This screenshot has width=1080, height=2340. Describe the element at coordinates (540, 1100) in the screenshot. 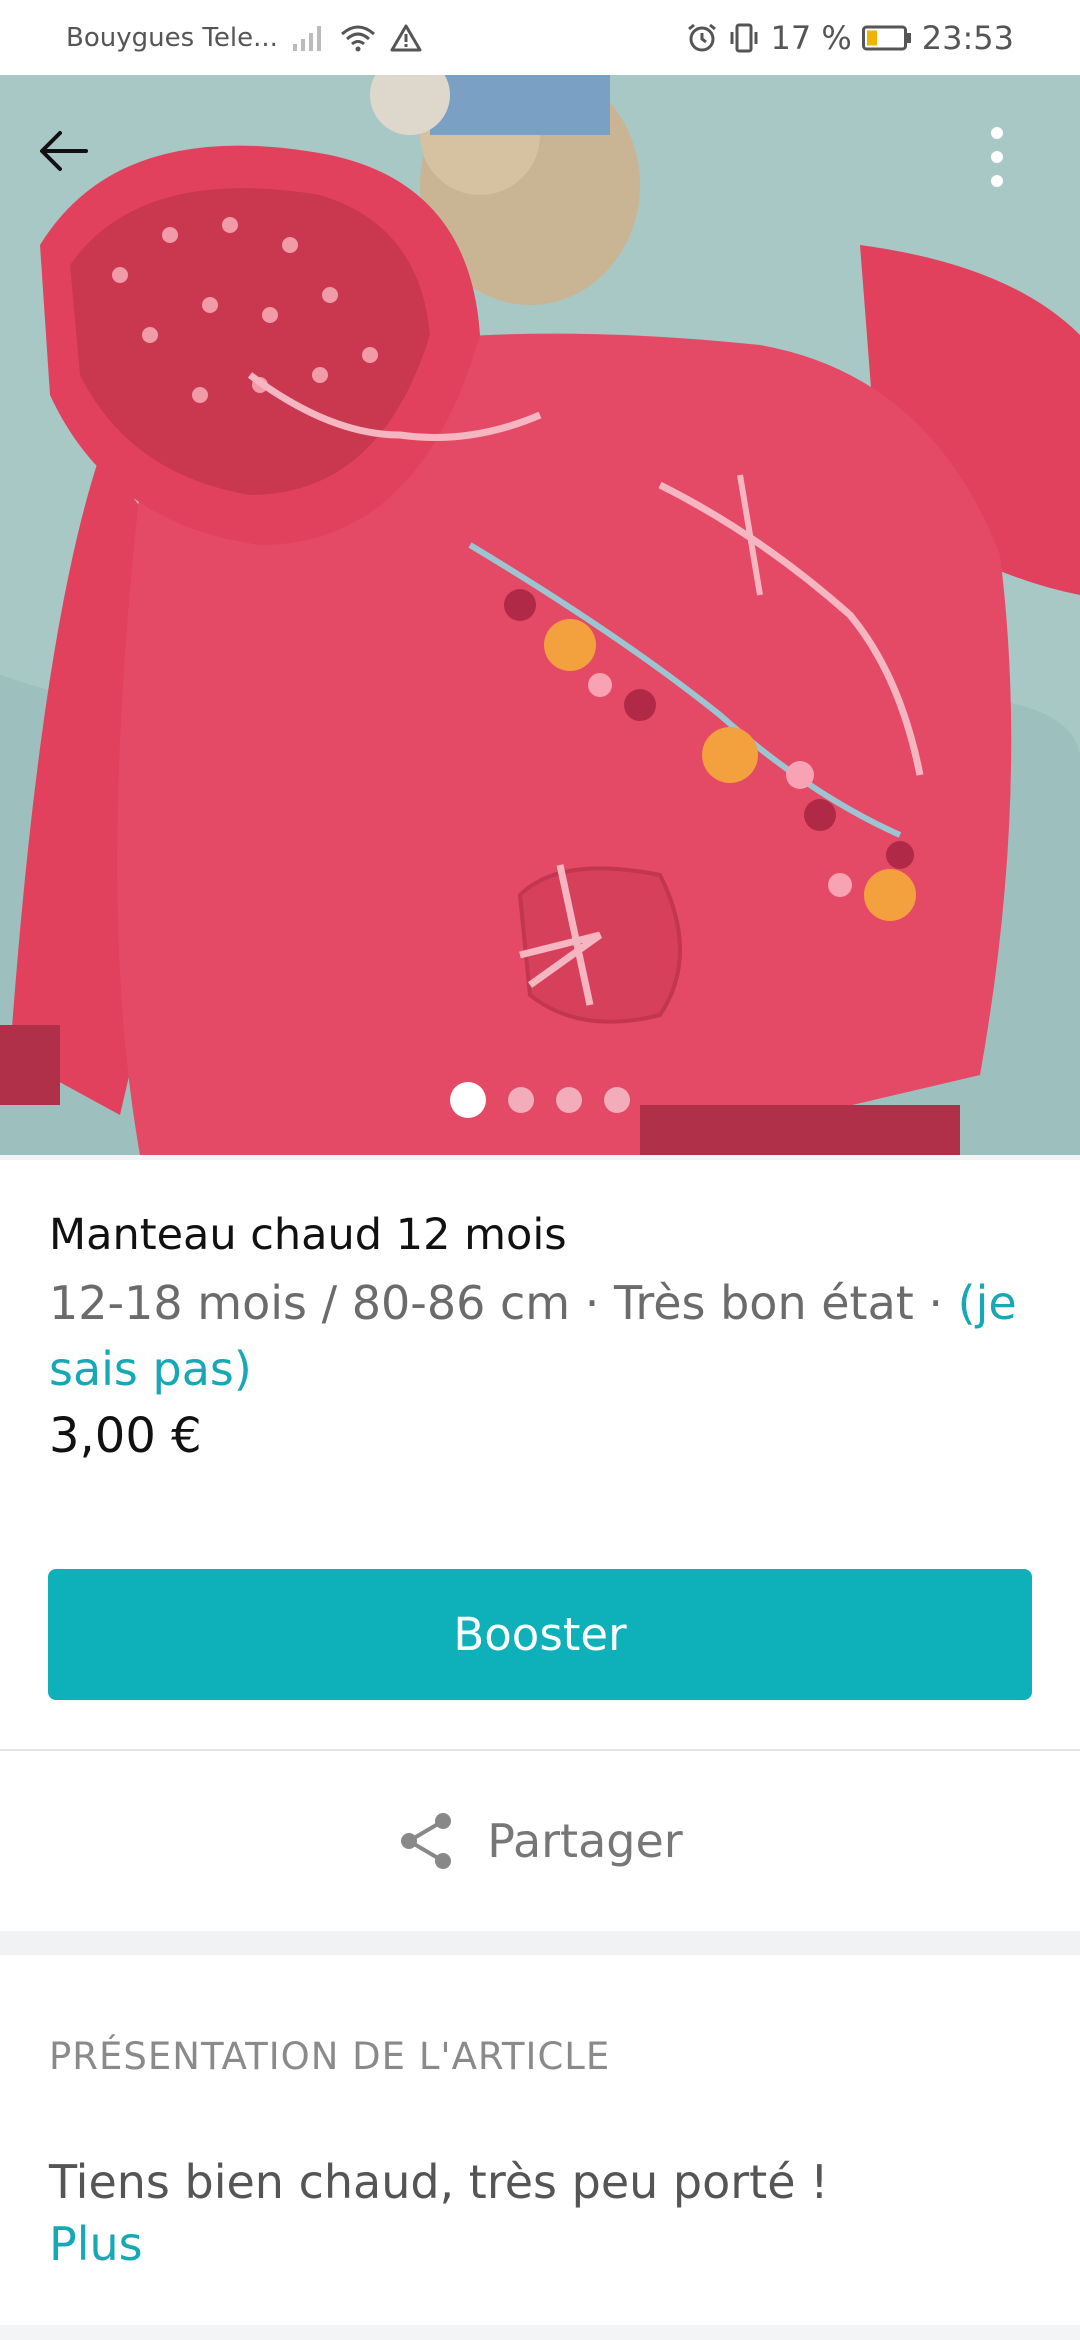

I see `carousel-pager` at that location.